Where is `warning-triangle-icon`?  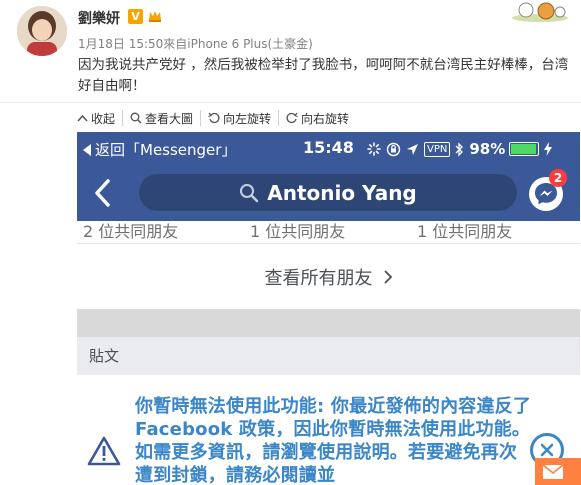 warning-triangle-icon is located at coordinates (104, 451).